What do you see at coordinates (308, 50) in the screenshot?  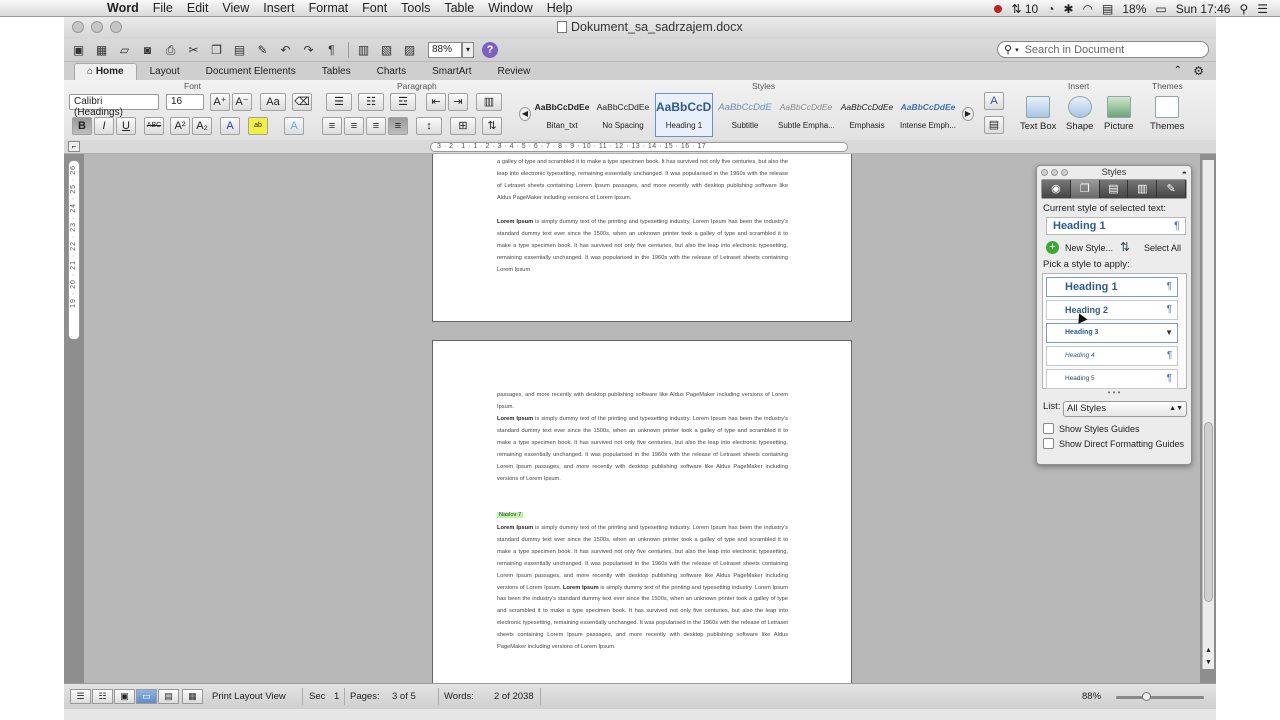 I see `redo-icon: ↷` at bounding box center [308, 50].